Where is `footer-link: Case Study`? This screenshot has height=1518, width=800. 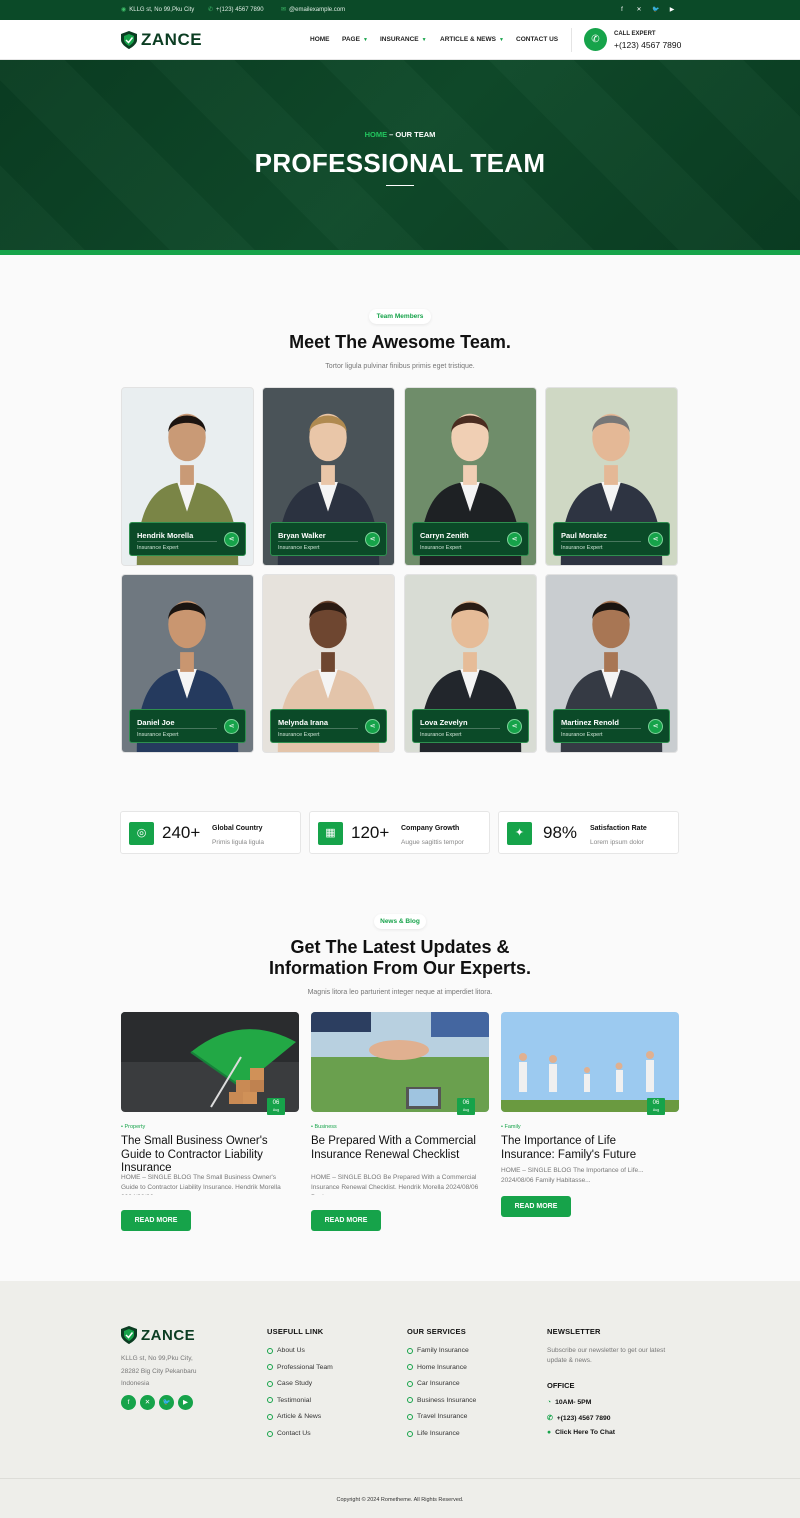 footer-link: Case Study is located at coordinates (289, 1383).